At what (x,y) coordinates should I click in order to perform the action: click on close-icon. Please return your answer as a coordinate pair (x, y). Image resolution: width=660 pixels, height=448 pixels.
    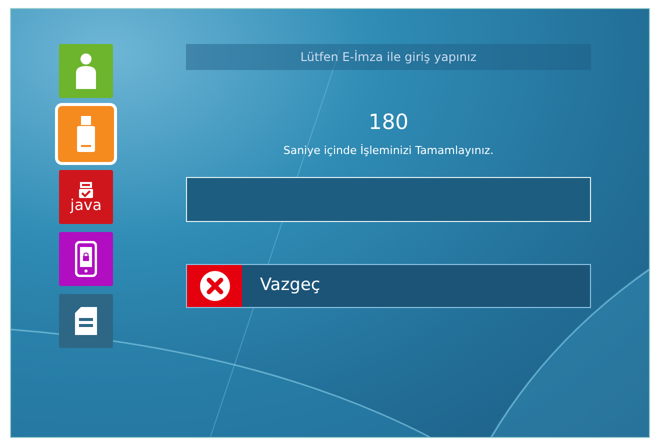
    Looking at the image, I should click on (214, 286).